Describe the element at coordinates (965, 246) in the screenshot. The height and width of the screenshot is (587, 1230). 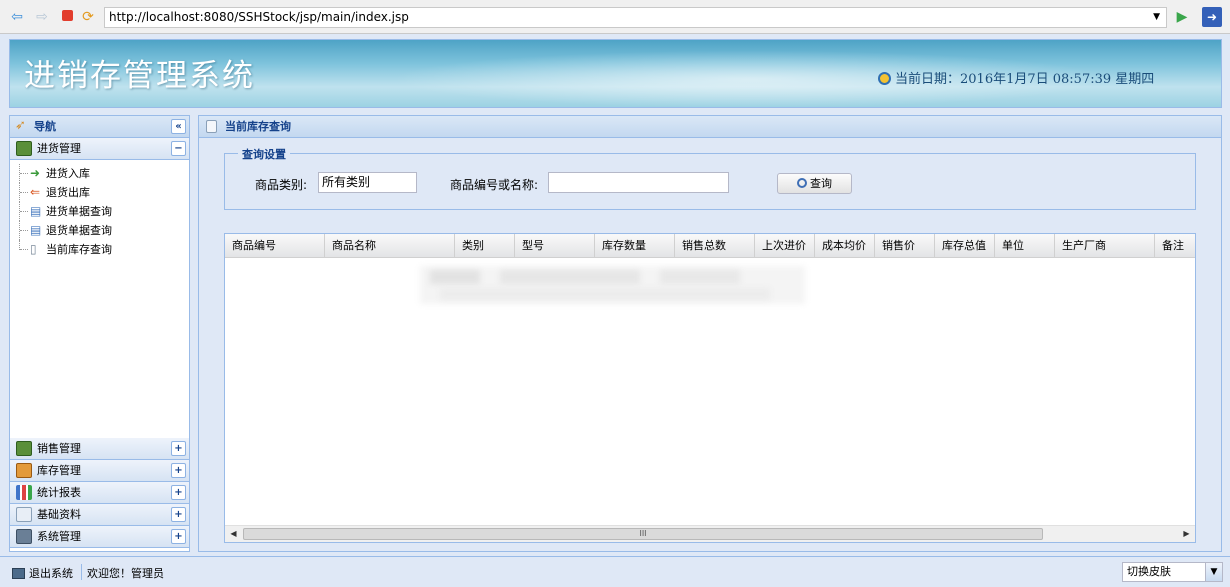
I see `col-header: 库存总值` at that location.